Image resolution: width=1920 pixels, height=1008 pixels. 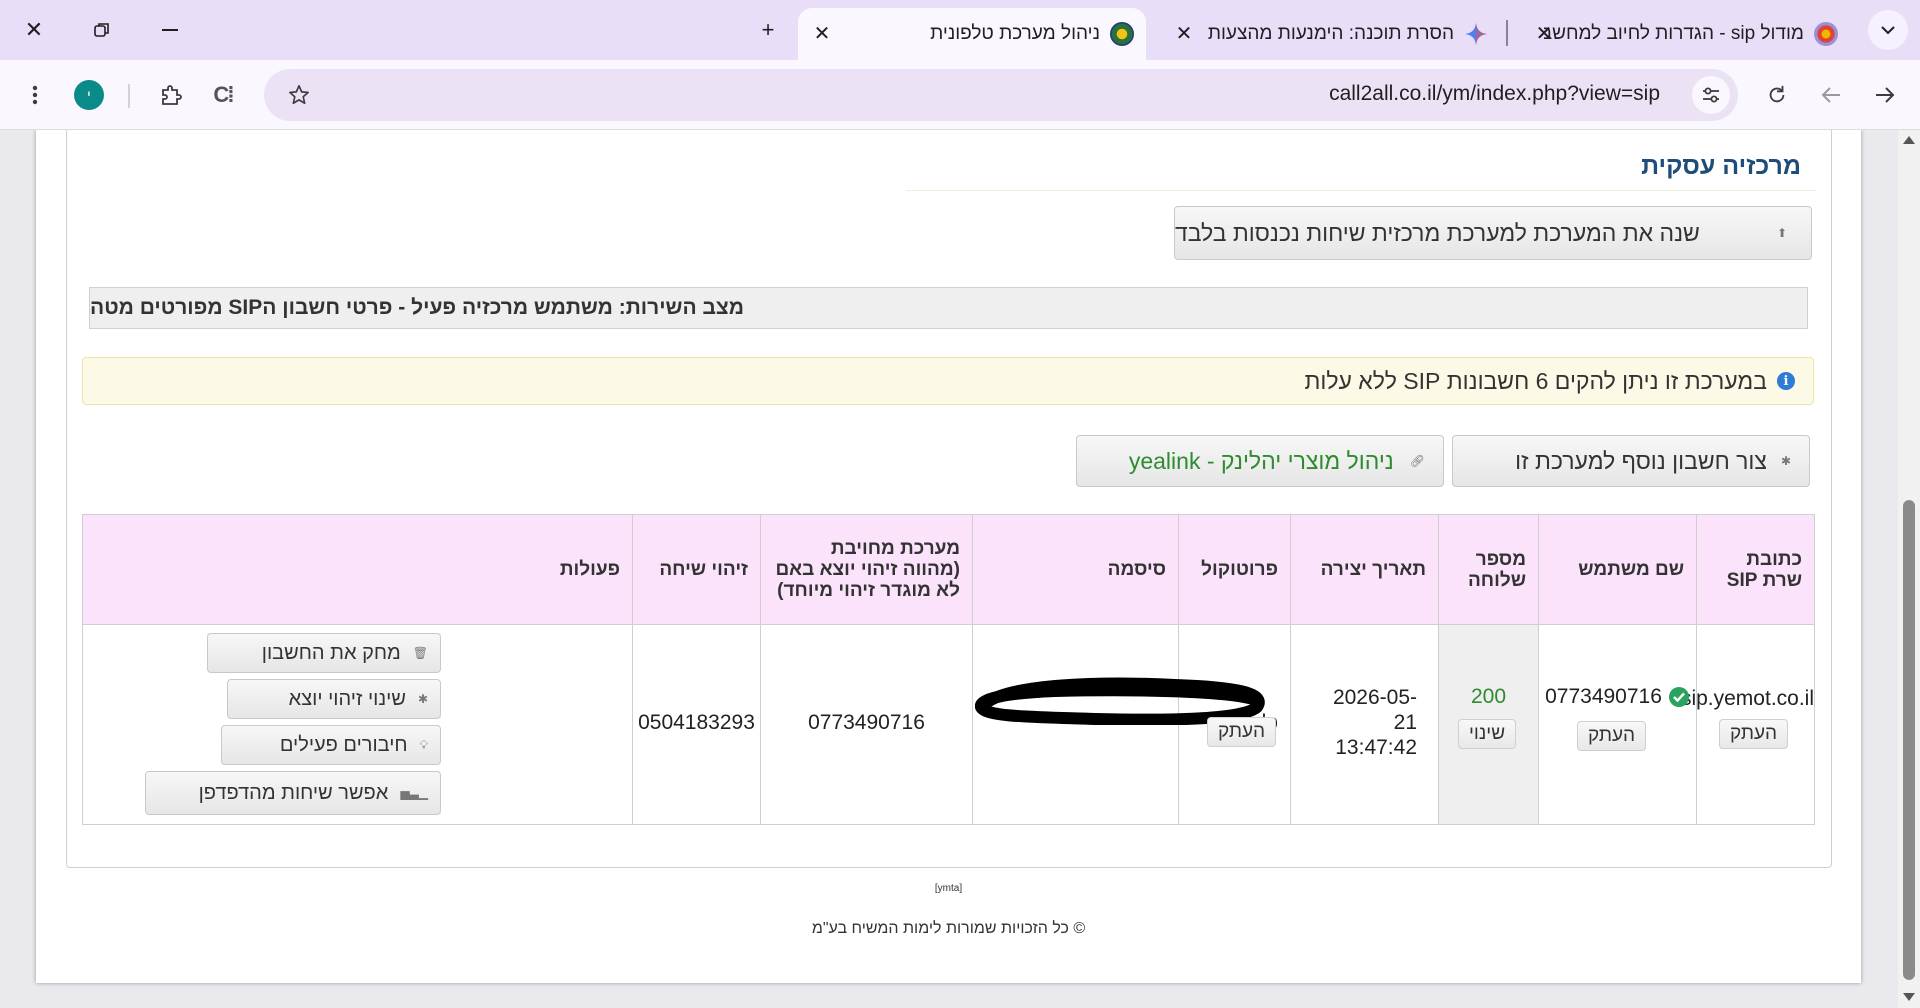 I want to click on c-dots-icon: C⁞, so click(x=223, y=94).